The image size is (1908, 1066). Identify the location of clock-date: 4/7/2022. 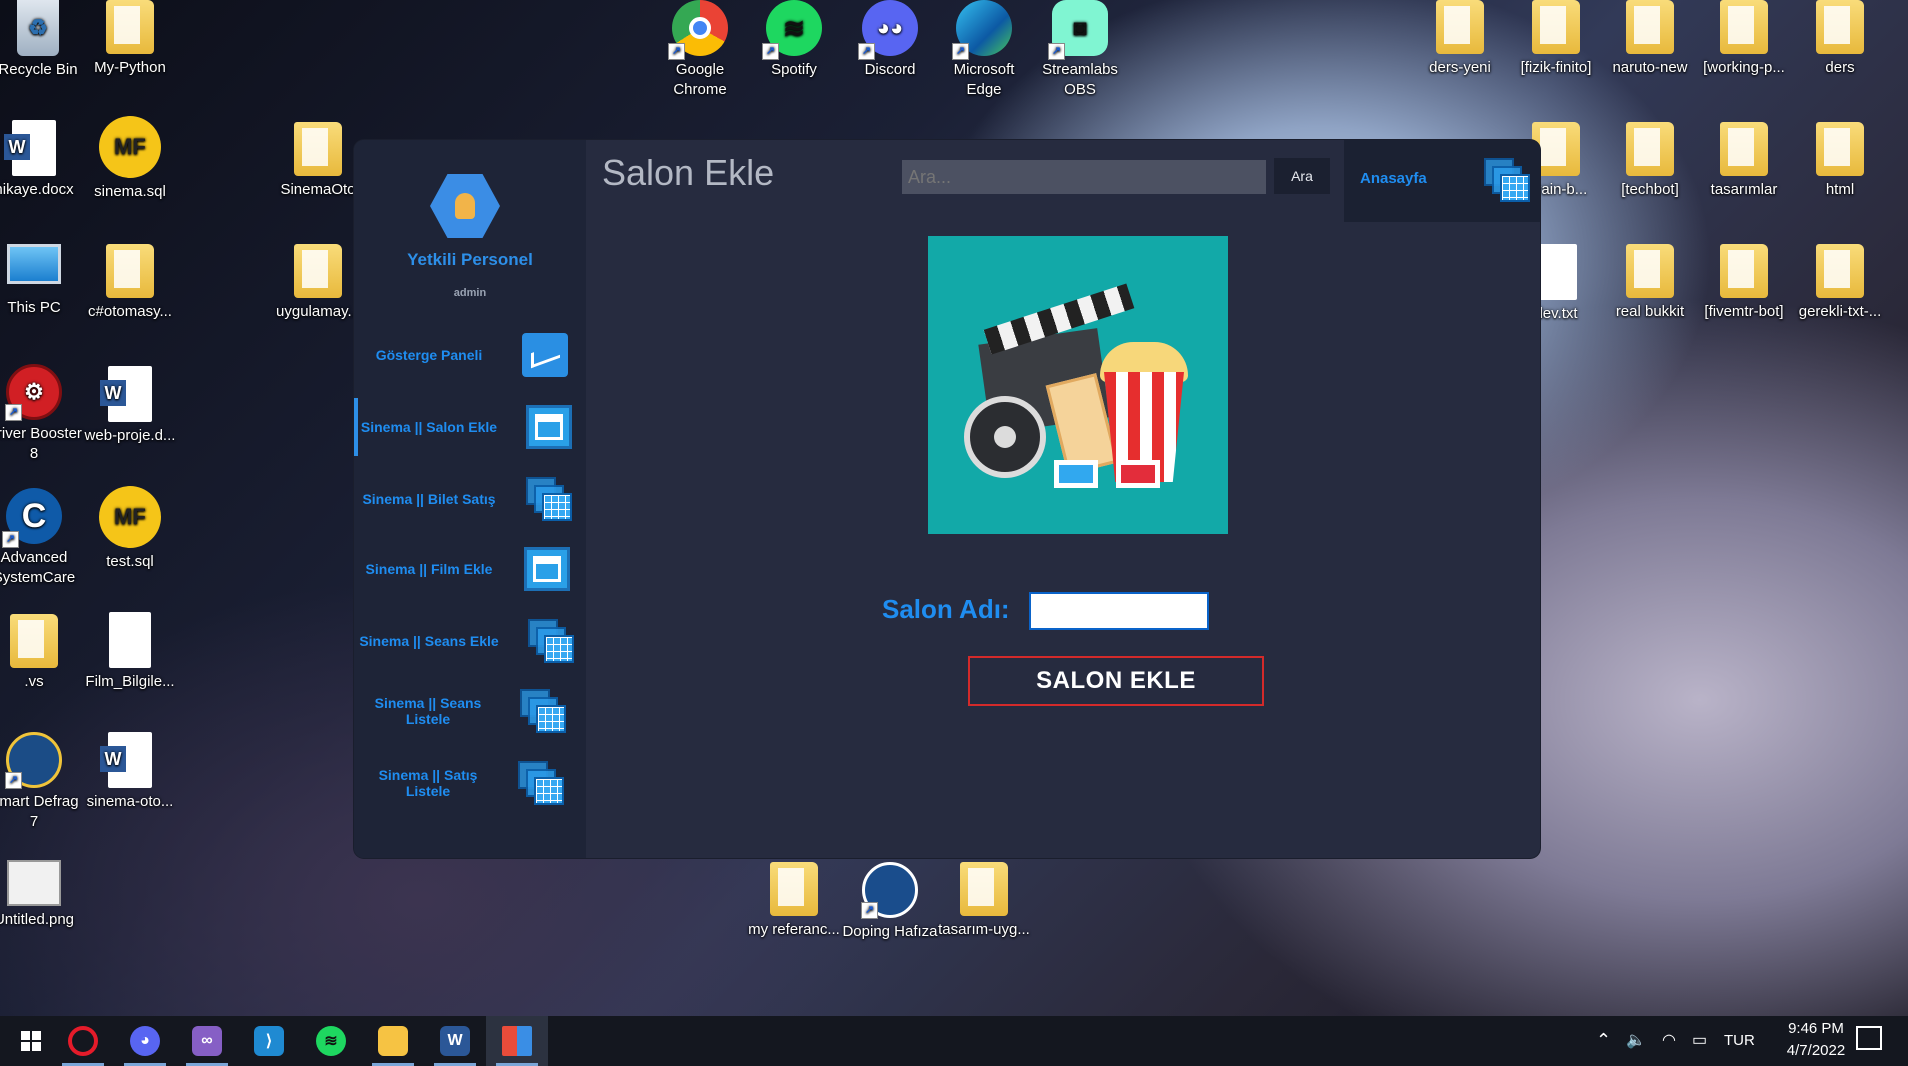
(1816, 1050).